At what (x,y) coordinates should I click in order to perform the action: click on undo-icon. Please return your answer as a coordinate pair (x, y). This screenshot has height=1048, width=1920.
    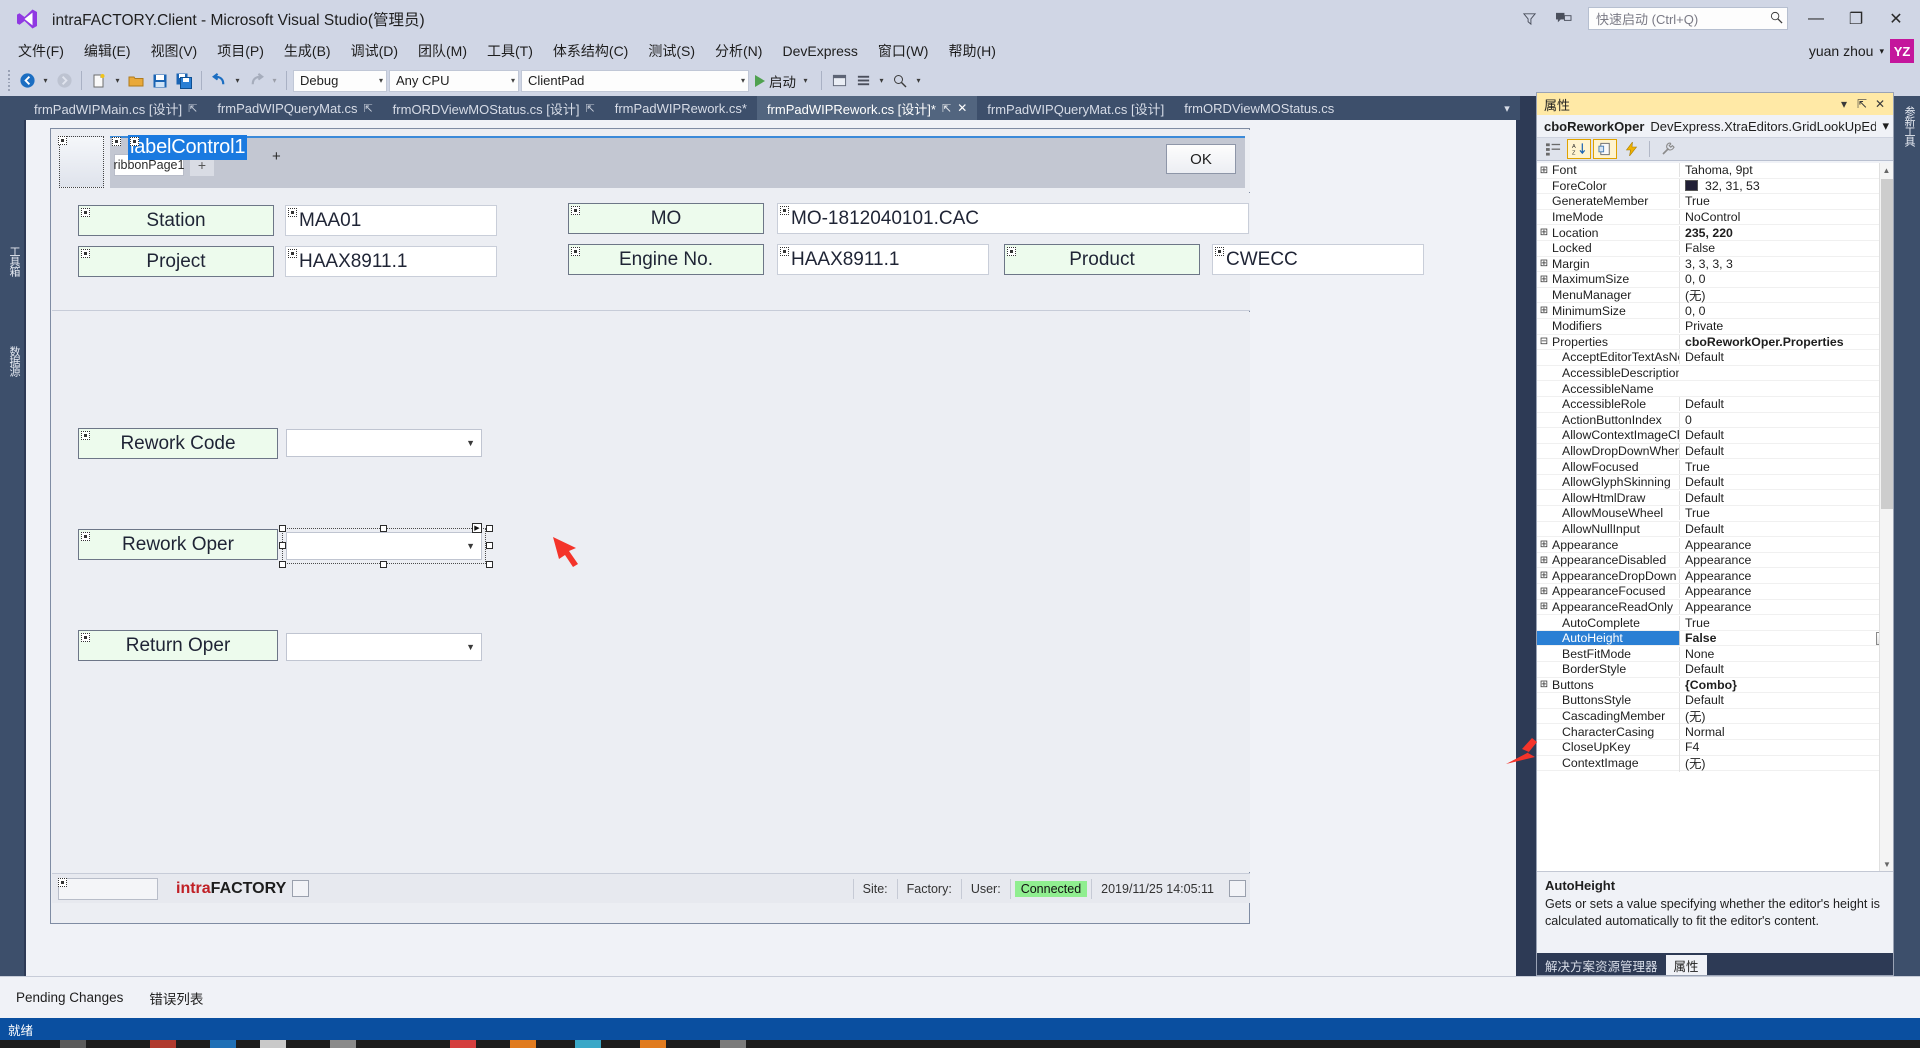
    Looking at the image, I should click on (219, 81).